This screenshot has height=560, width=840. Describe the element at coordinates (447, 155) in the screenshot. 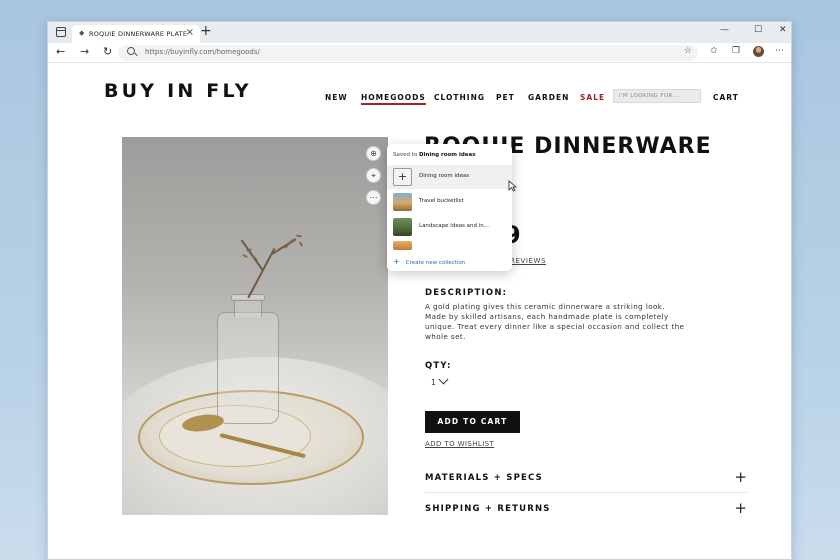

I see `saved-to-collection: Dining room ideas` at that location.